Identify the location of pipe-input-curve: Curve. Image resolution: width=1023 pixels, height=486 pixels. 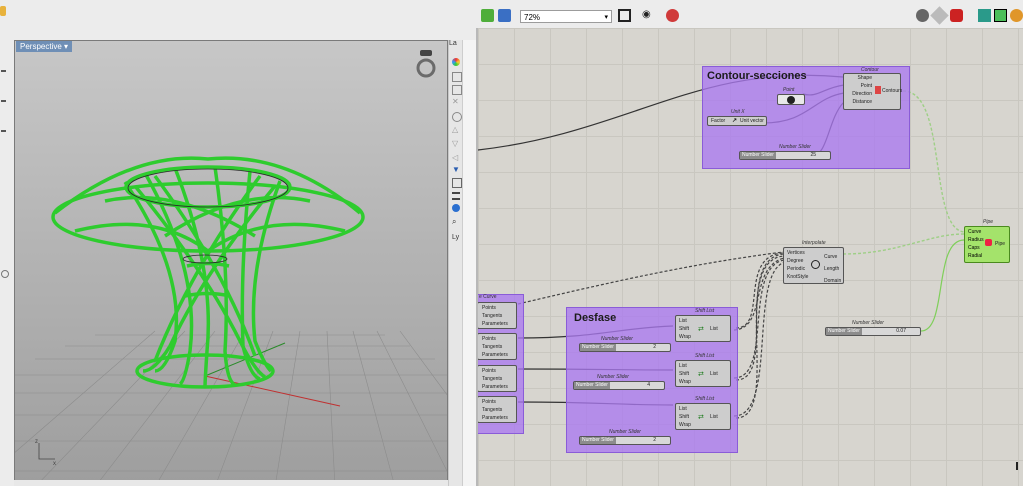
(976, 232).